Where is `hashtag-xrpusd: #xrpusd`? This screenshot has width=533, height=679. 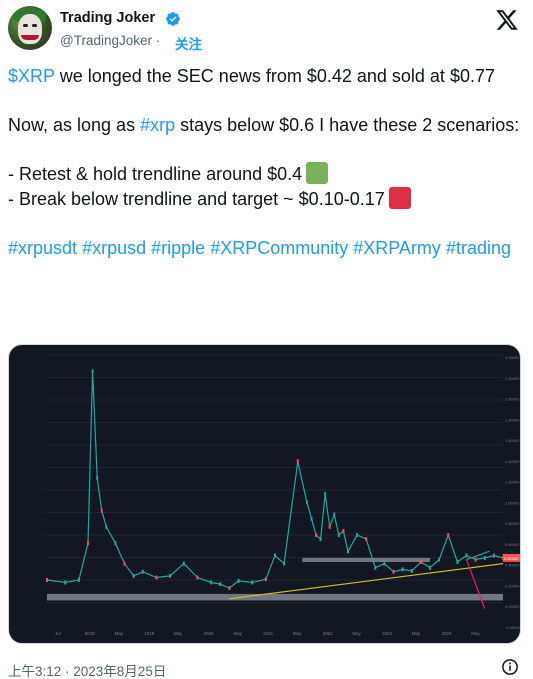 hashtag-xrpusd: #xrpusd is located at coordinates (114, 248).